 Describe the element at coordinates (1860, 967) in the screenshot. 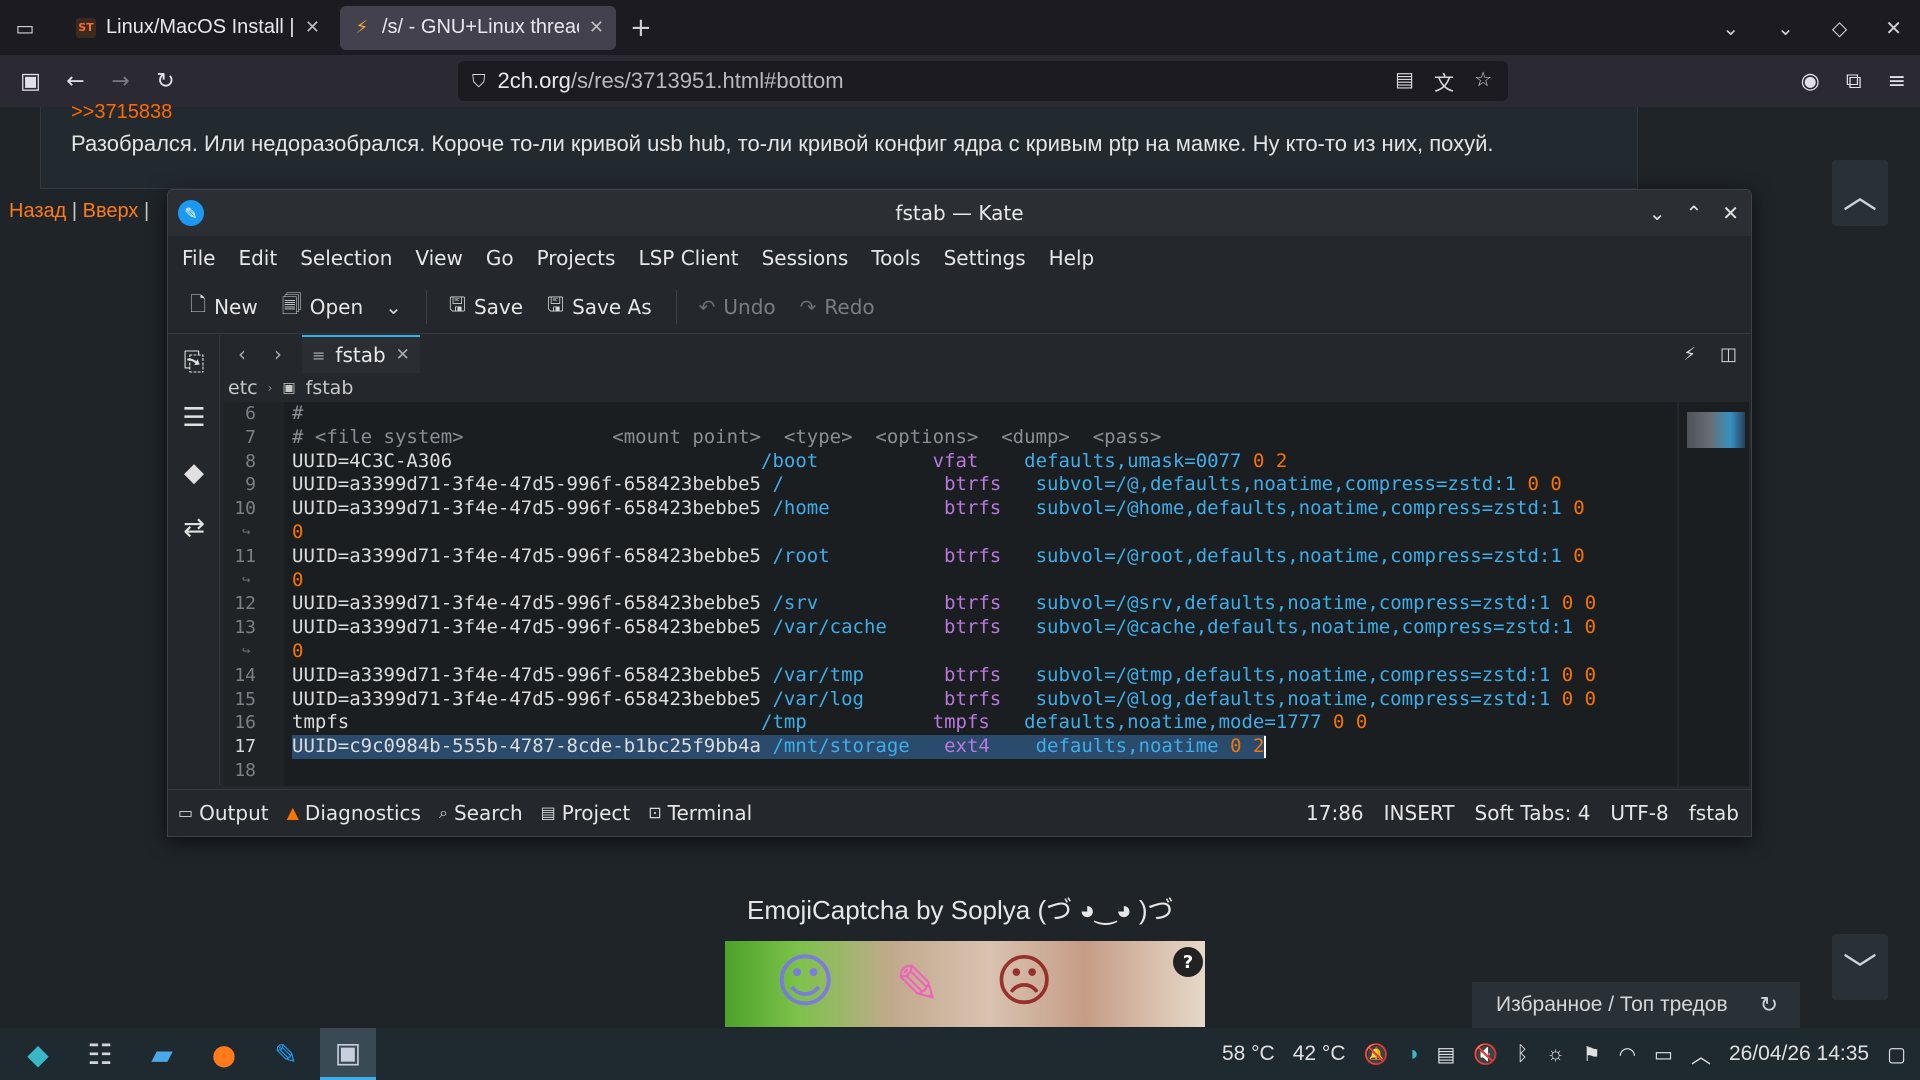

I see `scroll-down-button: ﹀` at that location.